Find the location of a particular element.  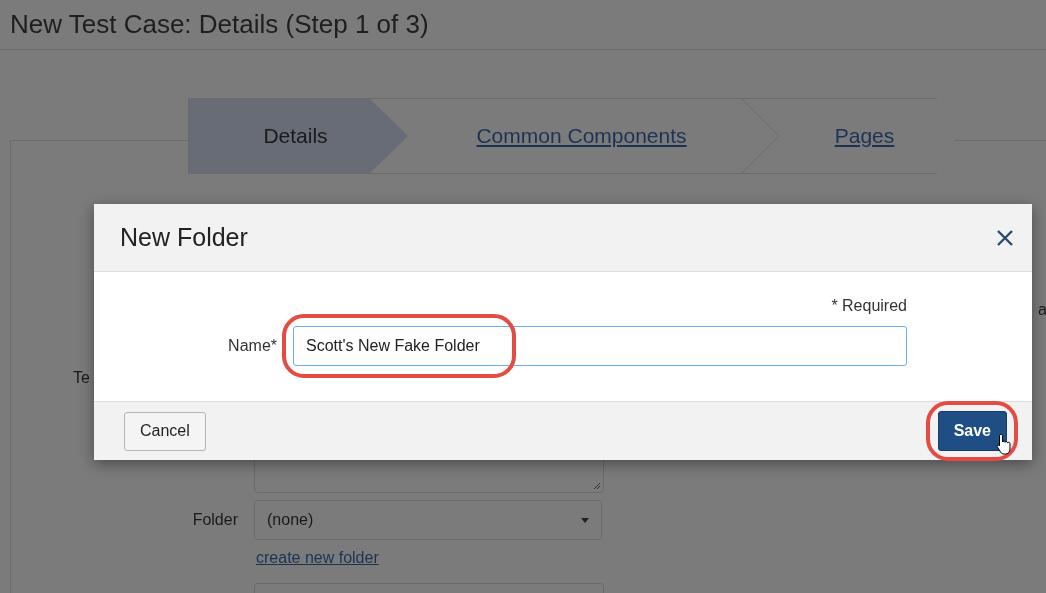

save-button: Save is located at coordinates (972, 431).